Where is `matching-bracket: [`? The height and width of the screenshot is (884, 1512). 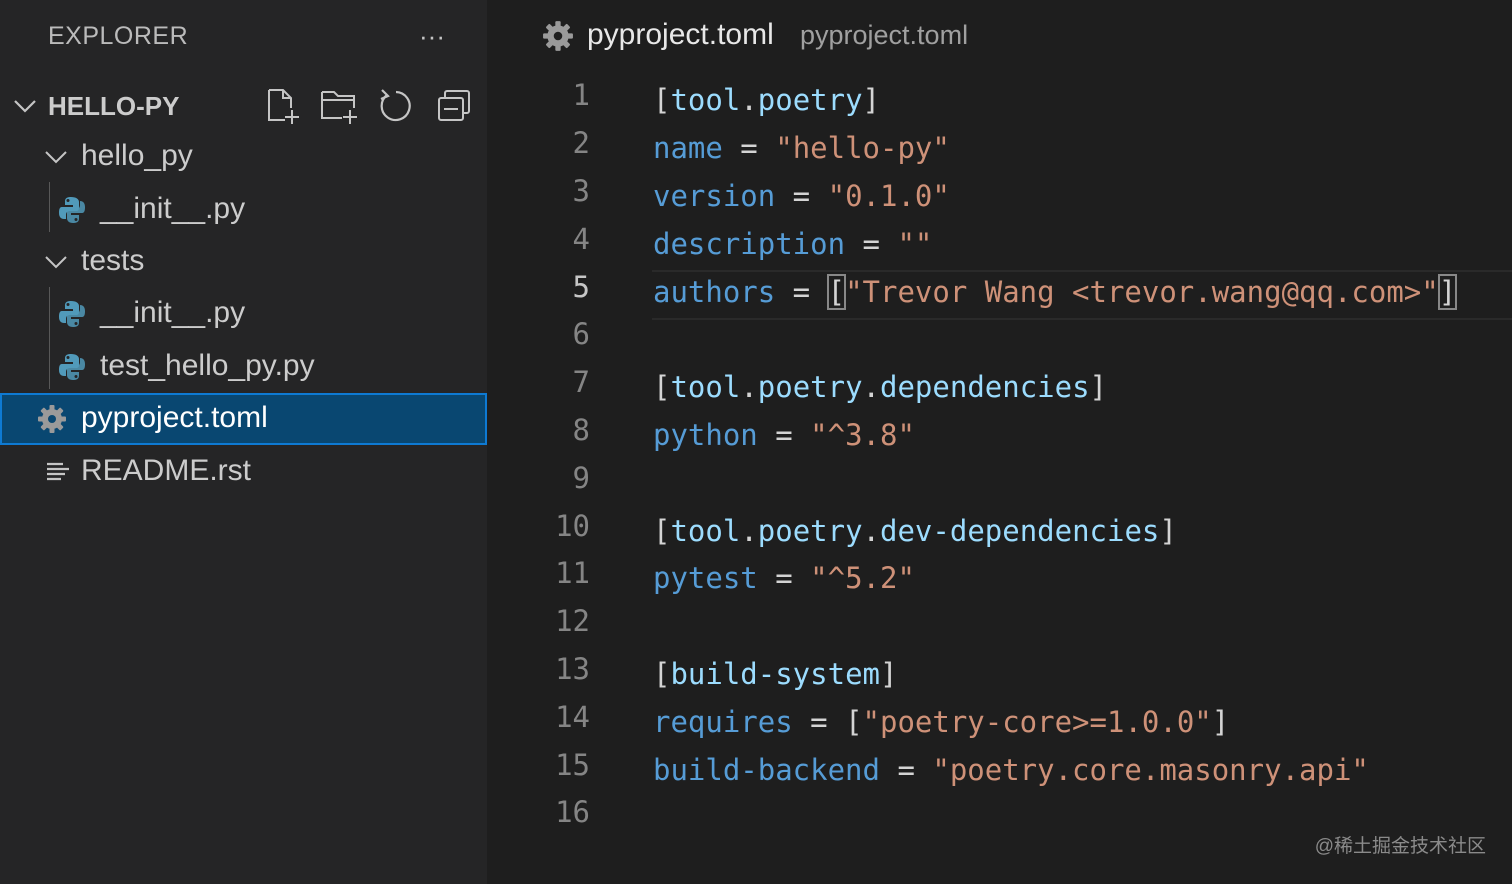 matching-bracket: [ is located at coordinates (836, 292).